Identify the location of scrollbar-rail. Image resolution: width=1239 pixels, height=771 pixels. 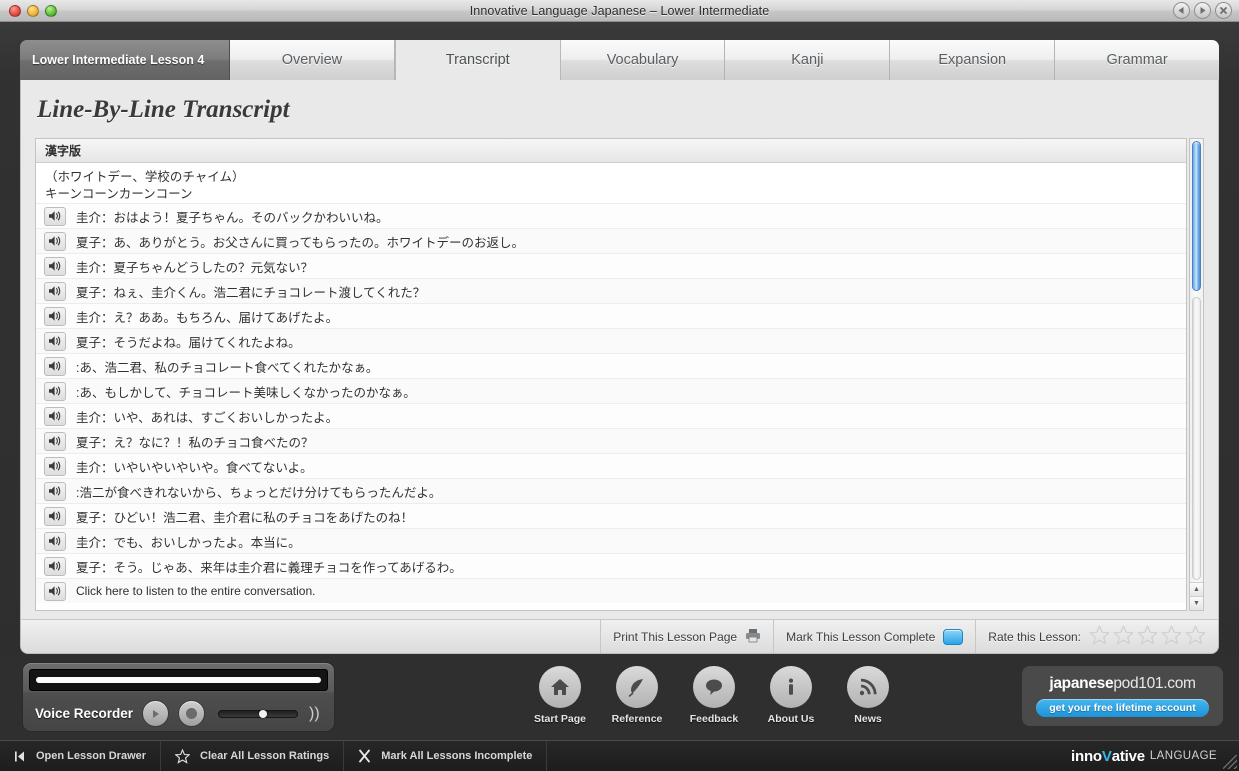
(1196, 438).